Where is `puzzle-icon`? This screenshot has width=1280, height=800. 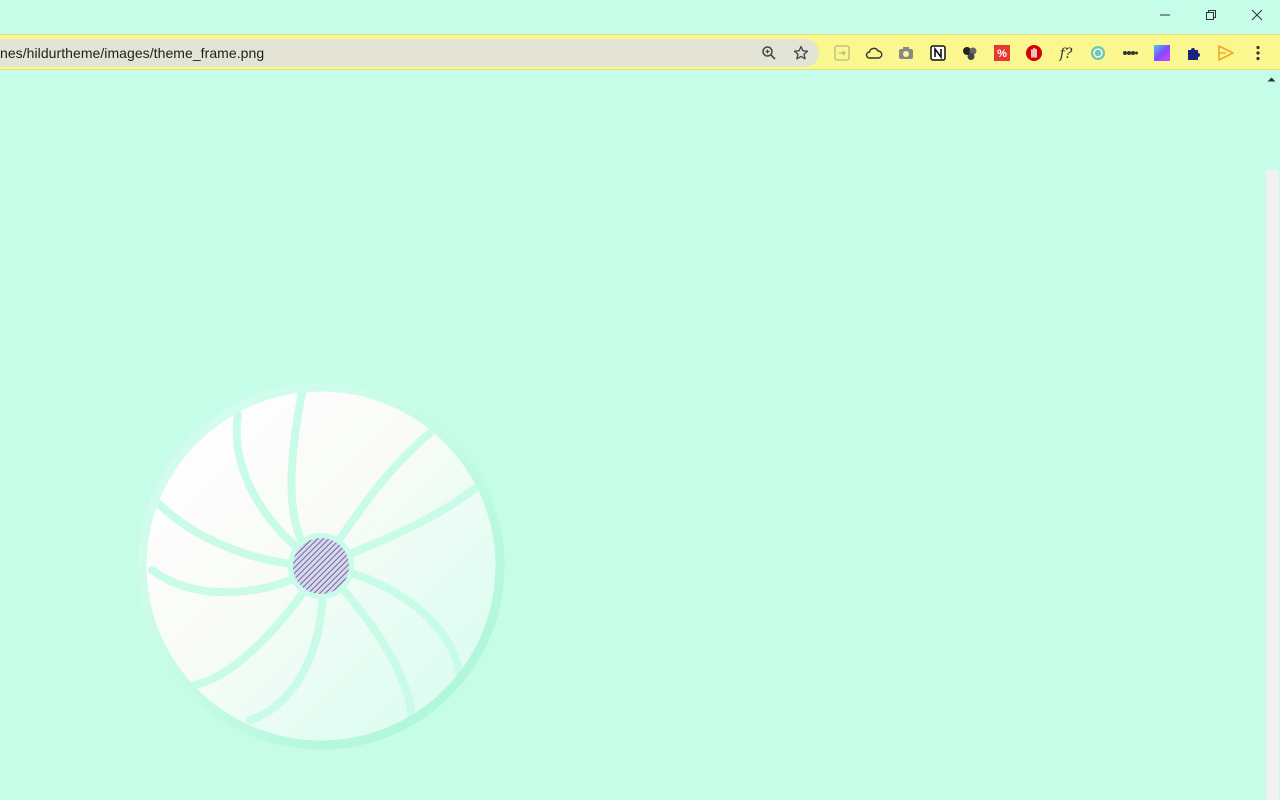 puzzle-icon is located at coordinates (1194, 53).